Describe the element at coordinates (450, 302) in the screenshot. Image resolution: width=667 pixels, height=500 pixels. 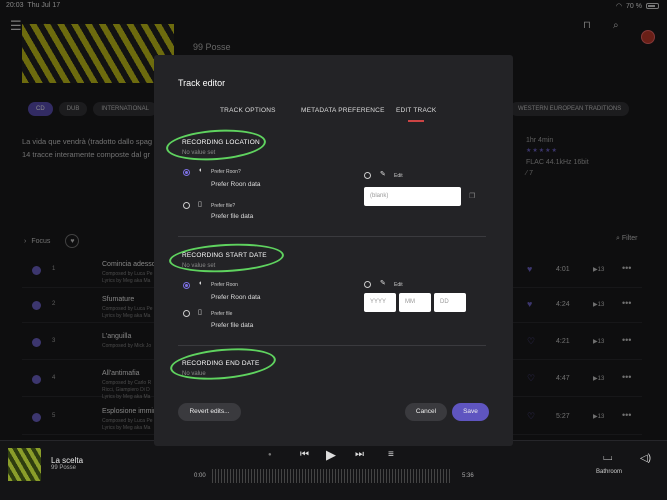
I see `day-input: DD` at that location.